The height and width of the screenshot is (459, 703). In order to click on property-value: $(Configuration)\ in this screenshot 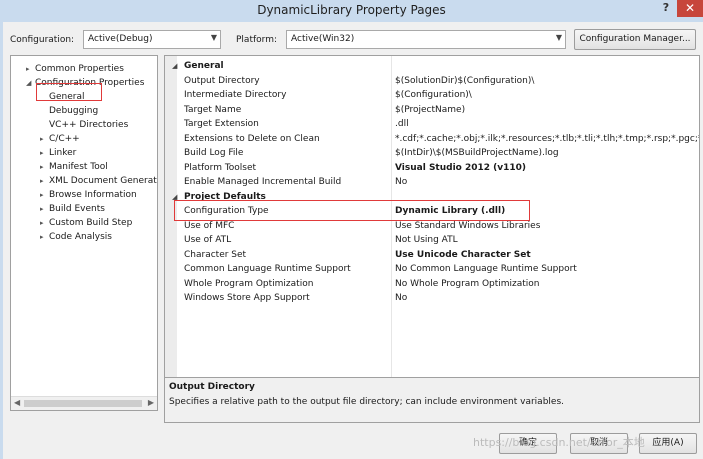, I will do `click(433, 95)`.